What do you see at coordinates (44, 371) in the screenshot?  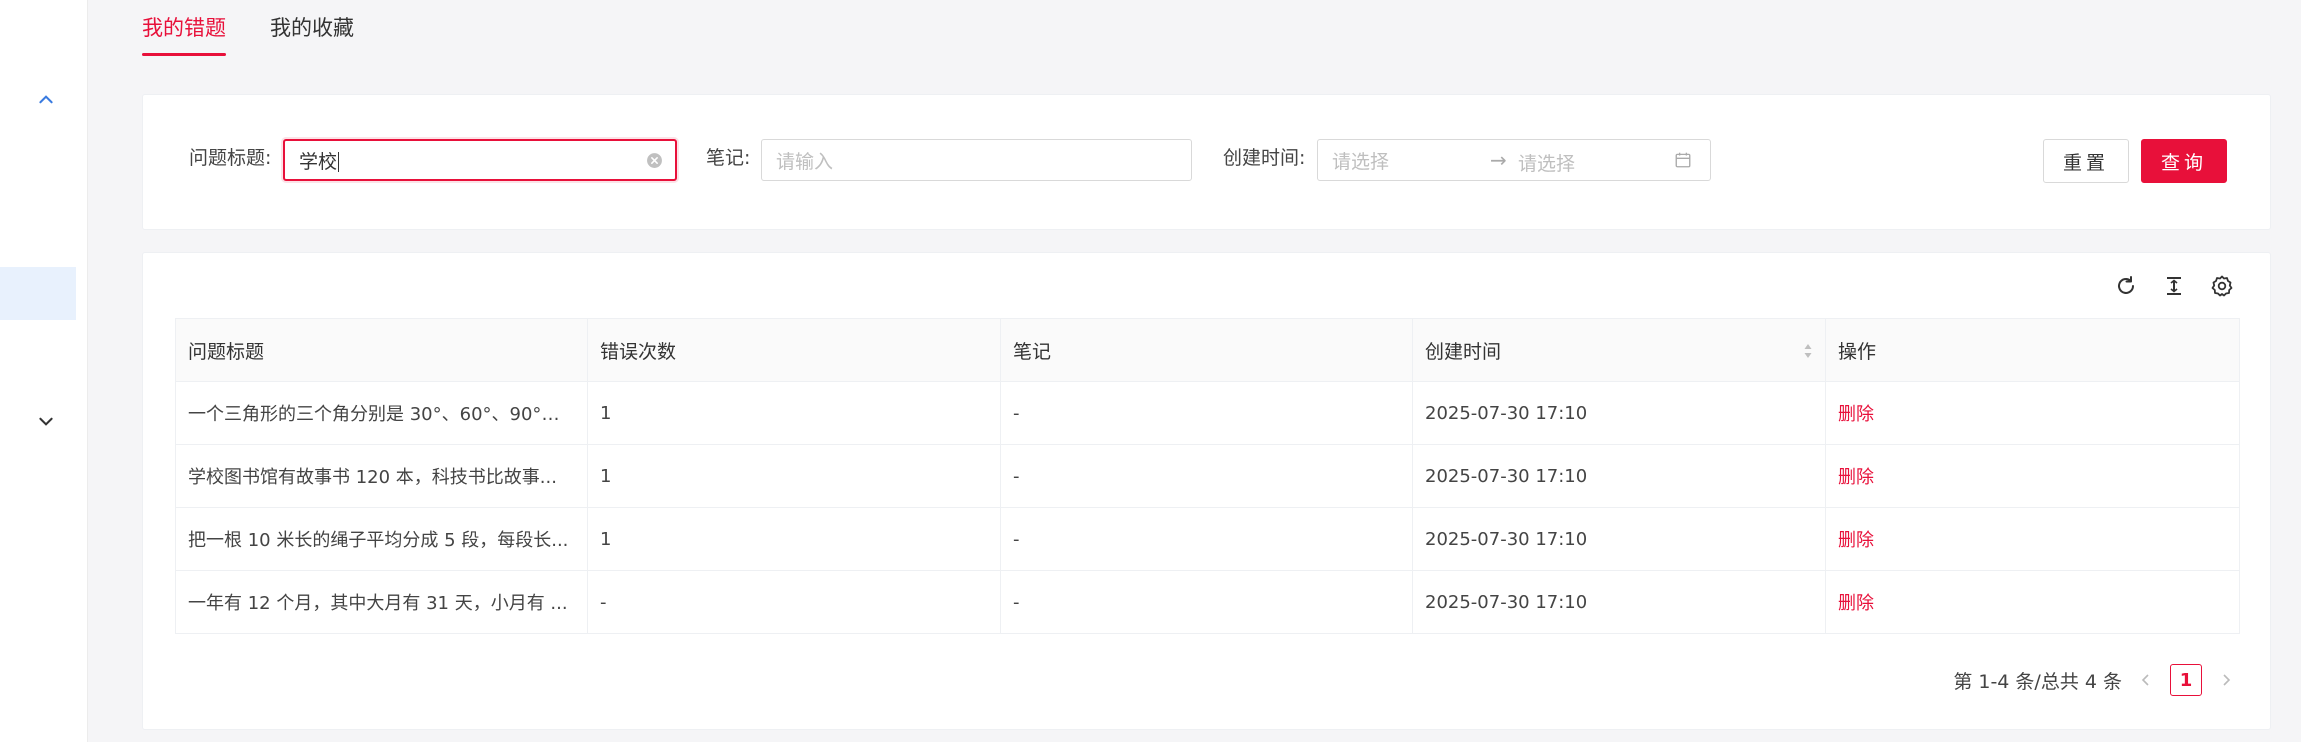 I see `sidebar` at bounding box center [44, 371].